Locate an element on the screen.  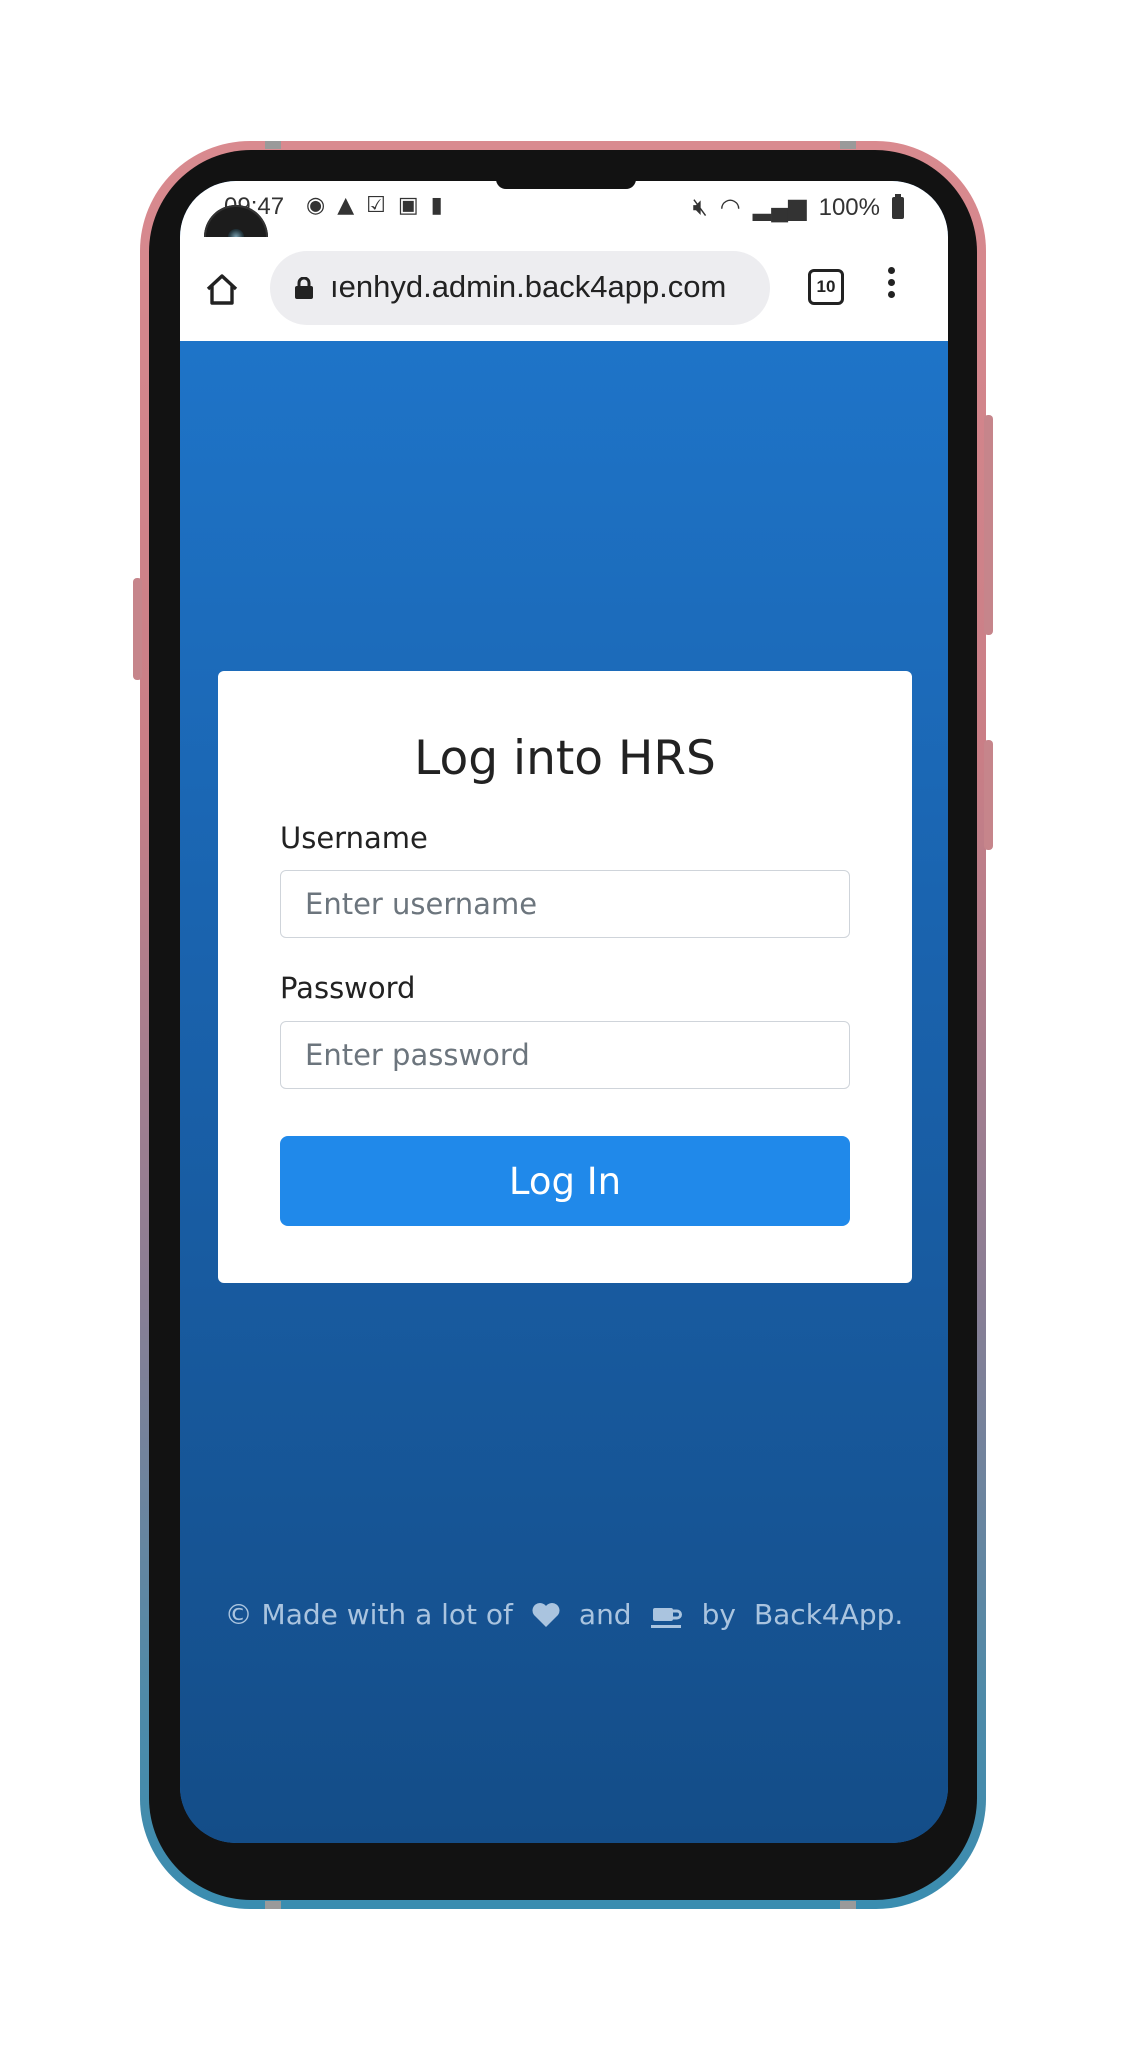
wifi-icon: ◠ is located at coordinates (730, 207).